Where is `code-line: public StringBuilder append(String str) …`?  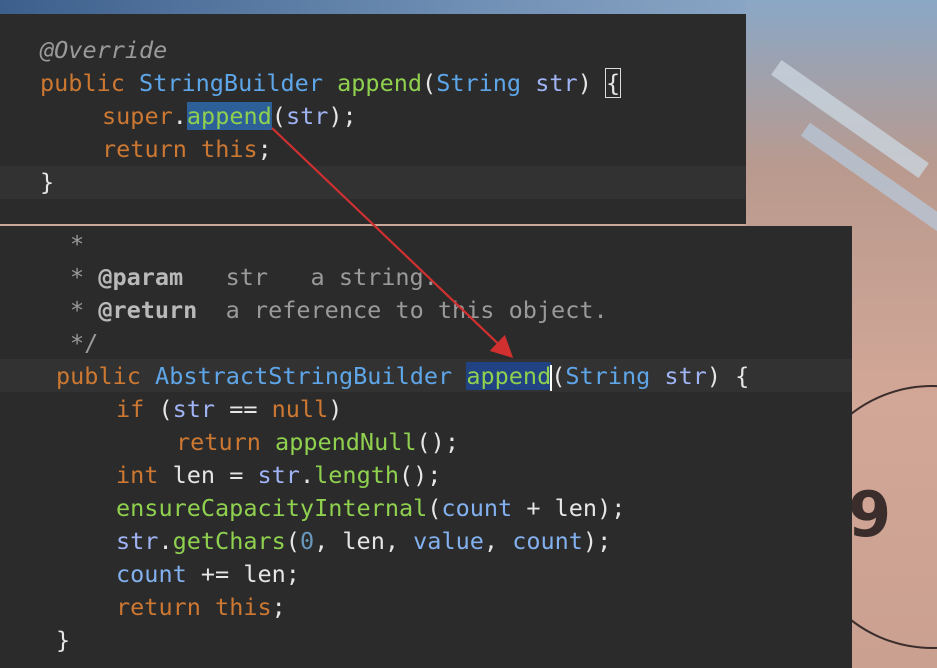 code-line: public StringBuilder append(String str) … is located at coordinates (331, 83).